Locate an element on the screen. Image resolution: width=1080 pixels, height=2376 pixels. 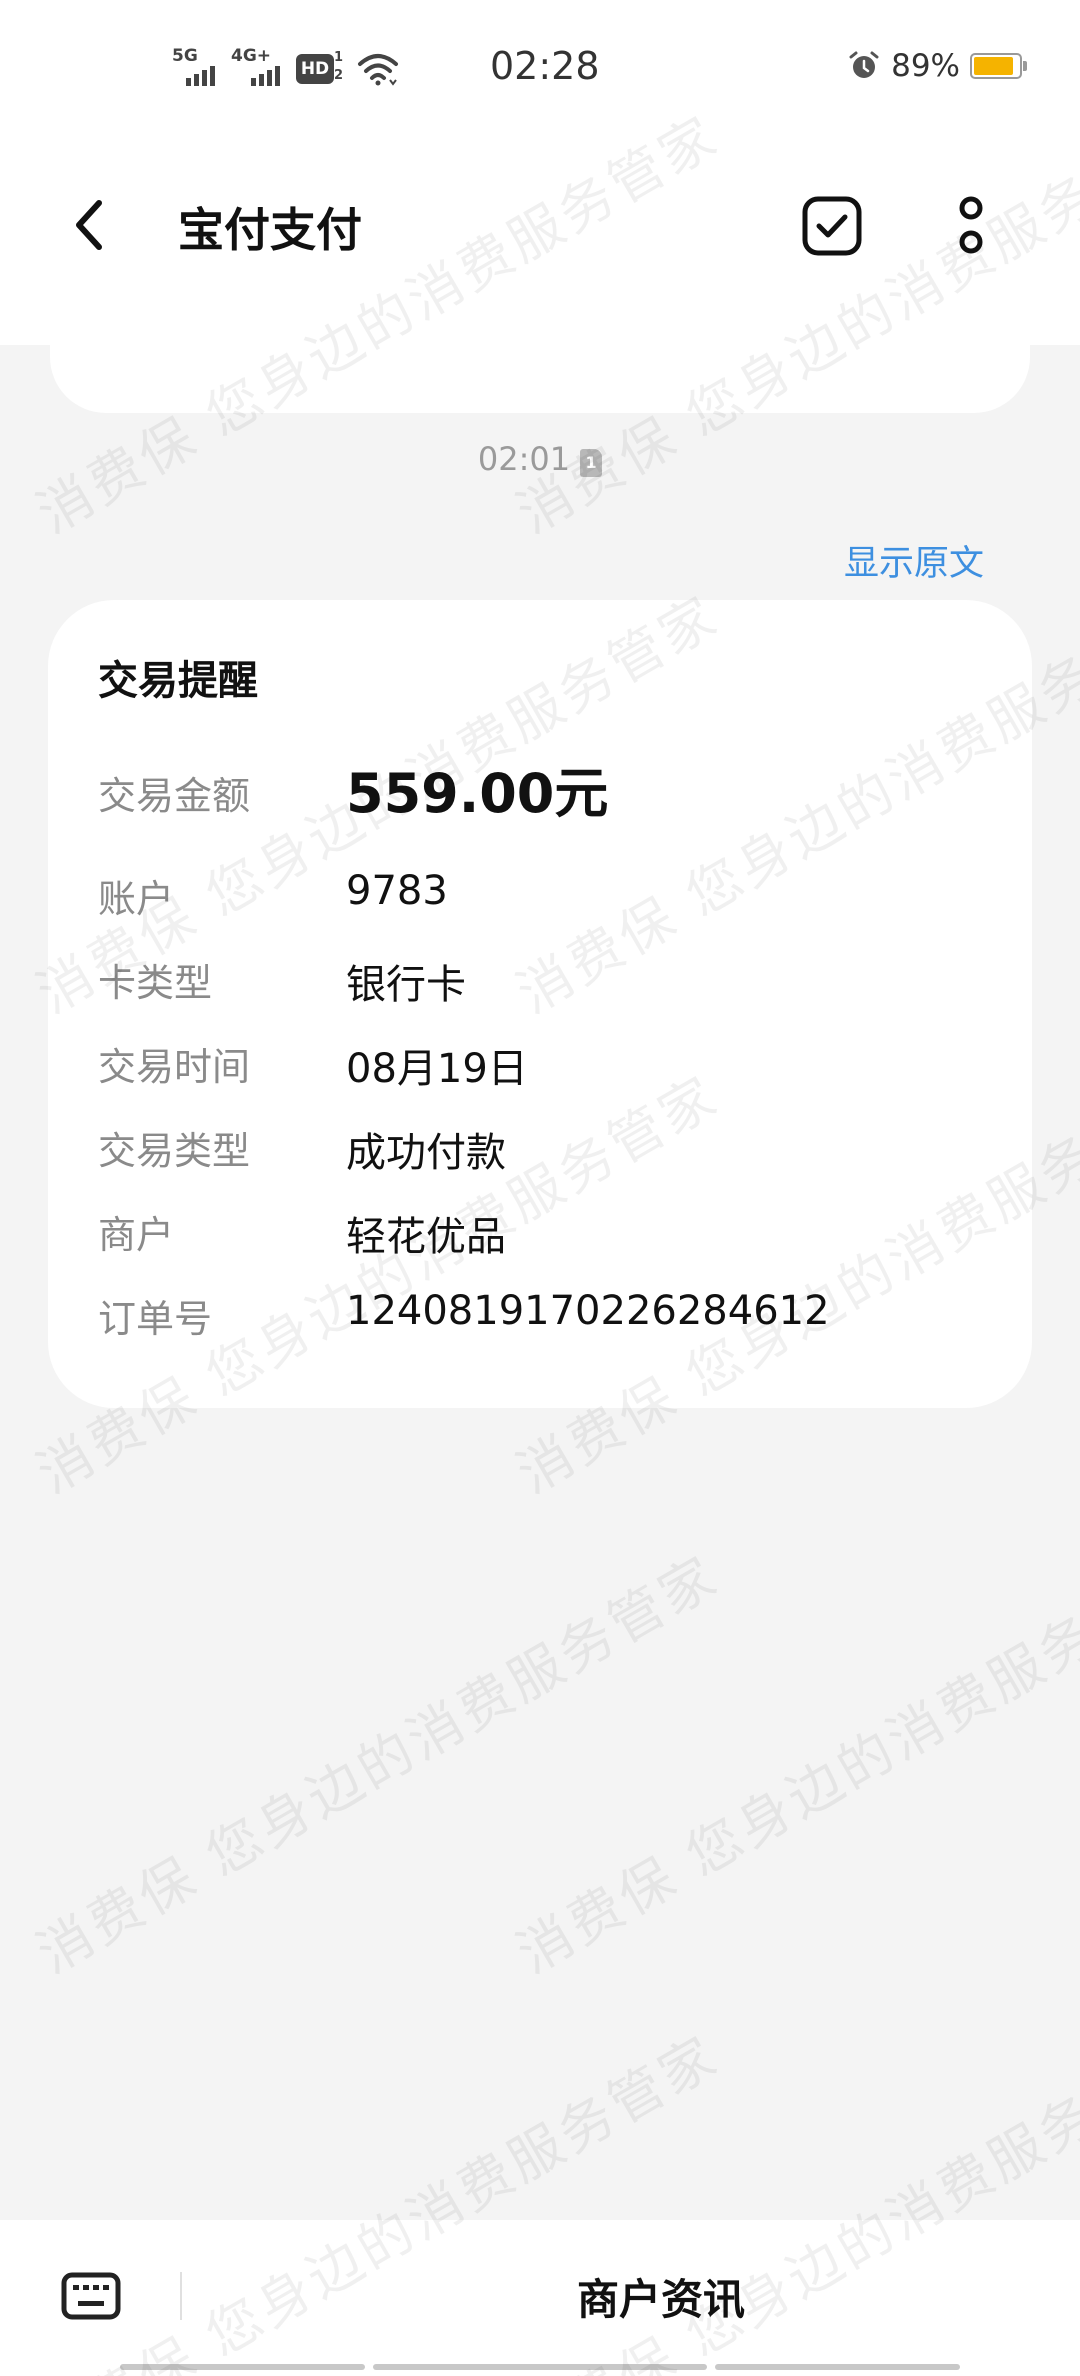
row-order-number: 订单号 1240819170226284612 is located at coordinates (548, 1318).